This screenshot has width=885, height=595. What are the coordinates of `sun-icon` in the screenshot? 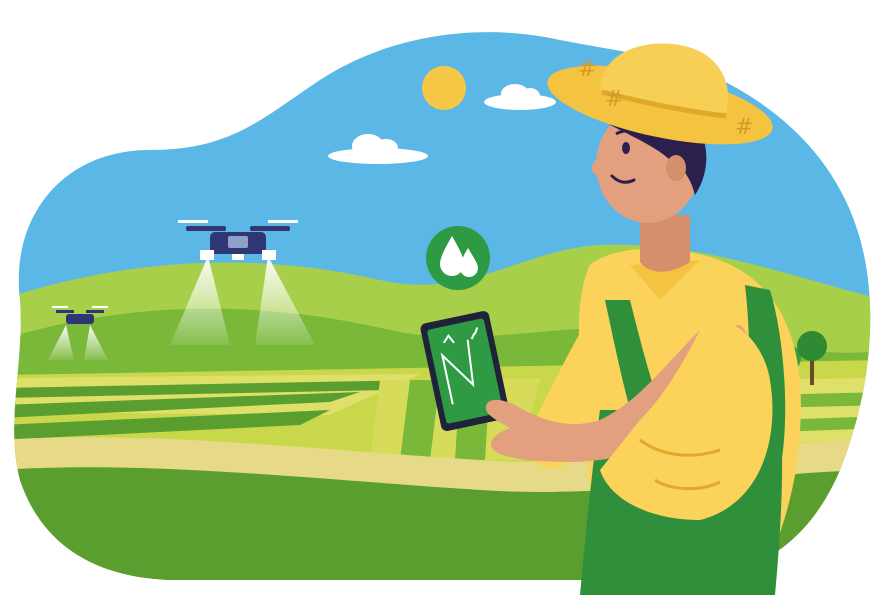 It's located at (444, 88).